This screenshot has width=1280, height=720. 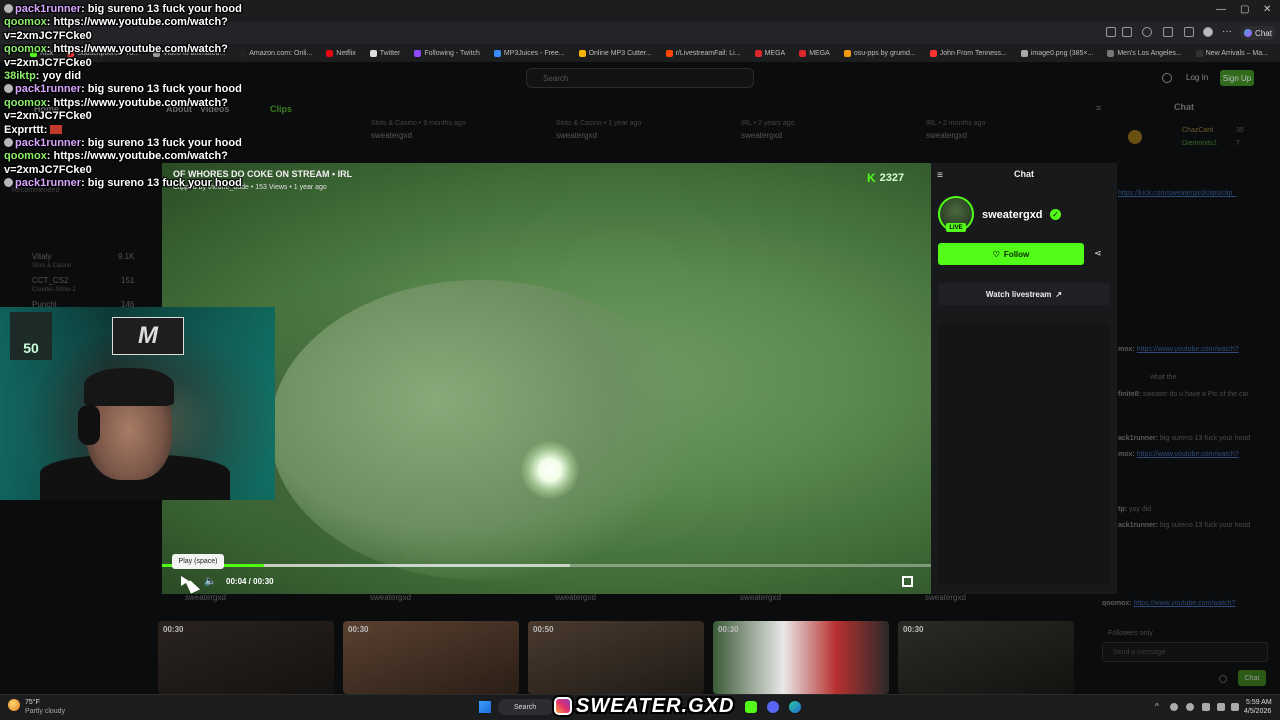 I want to click on read-aloud-icon, so click(x=1111, y=32).